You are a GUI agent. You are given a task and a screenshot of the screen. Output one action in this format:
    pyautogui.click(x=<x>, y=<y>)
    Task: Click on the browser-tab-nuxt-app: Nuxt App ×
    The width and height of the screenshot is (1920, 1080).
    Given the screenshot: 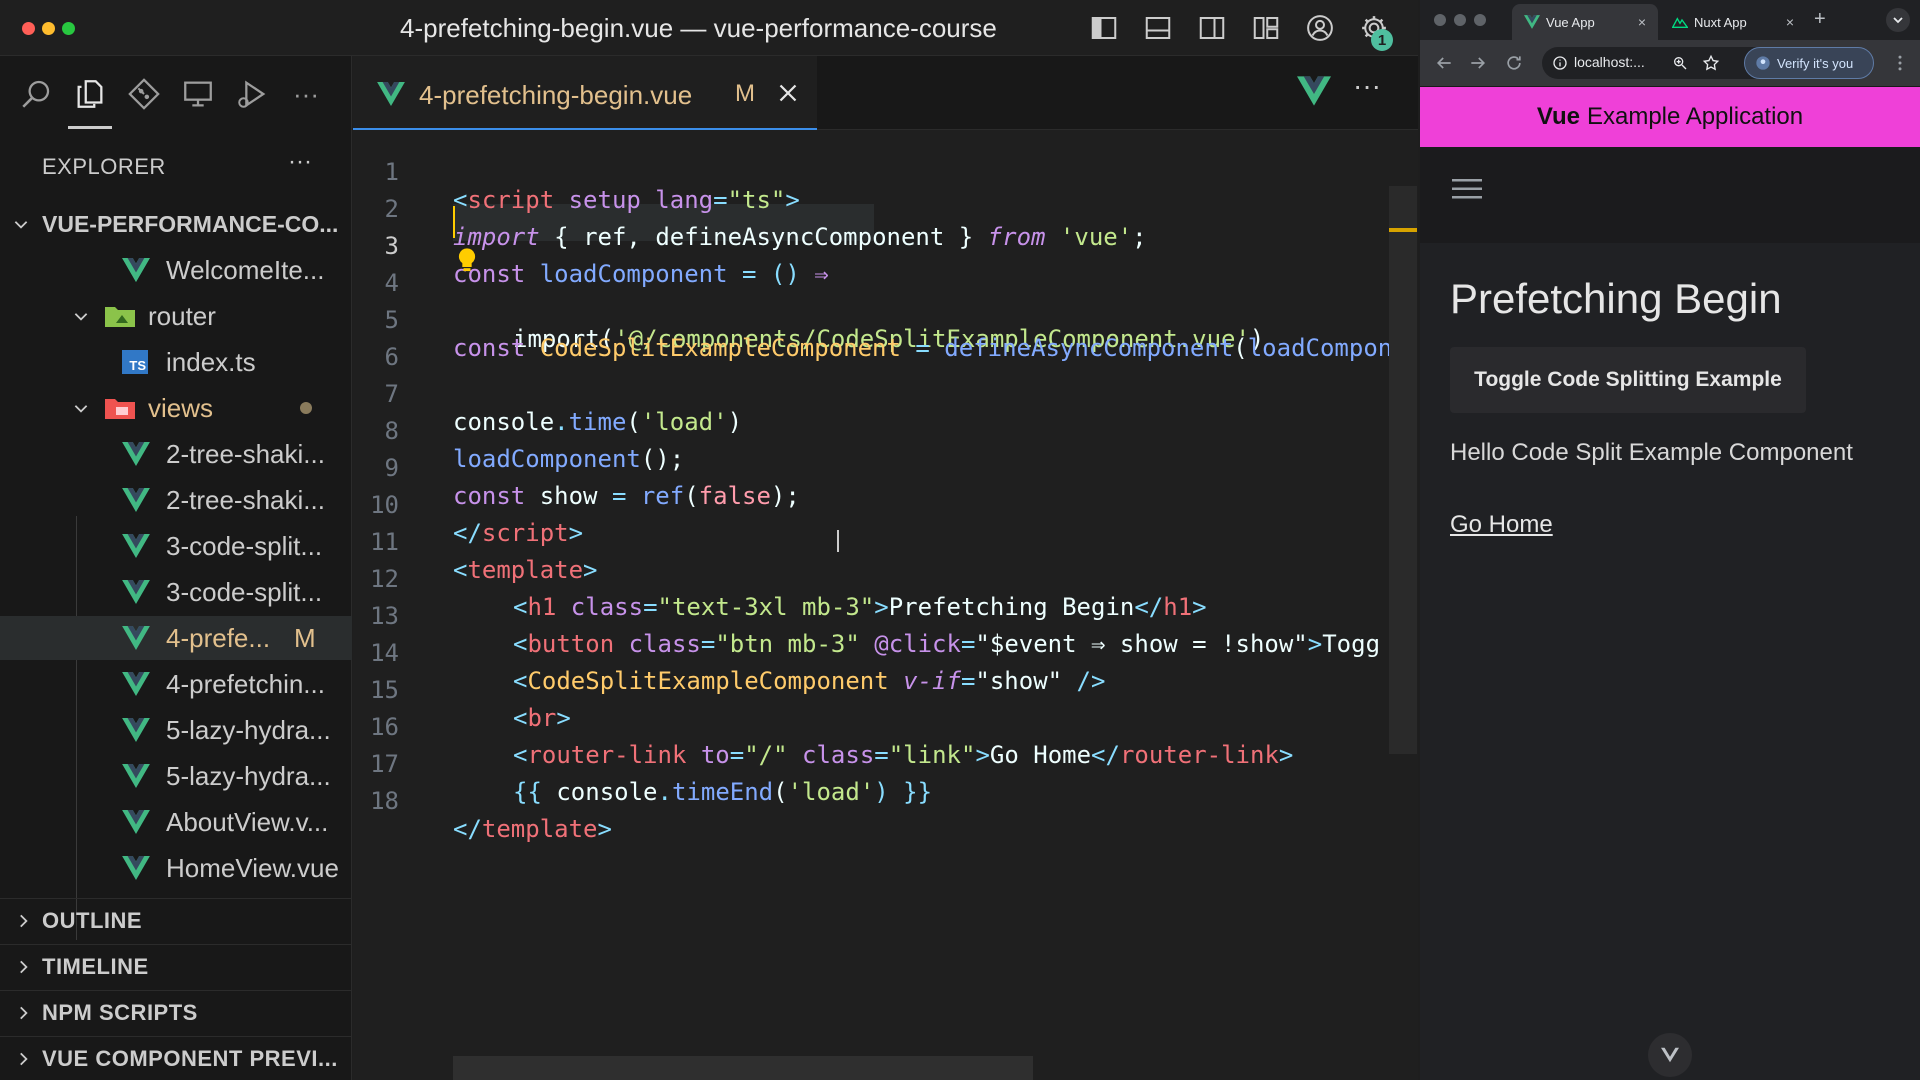 What is the action you would take?
    pyautogui.click(x=1733, y=22)
    